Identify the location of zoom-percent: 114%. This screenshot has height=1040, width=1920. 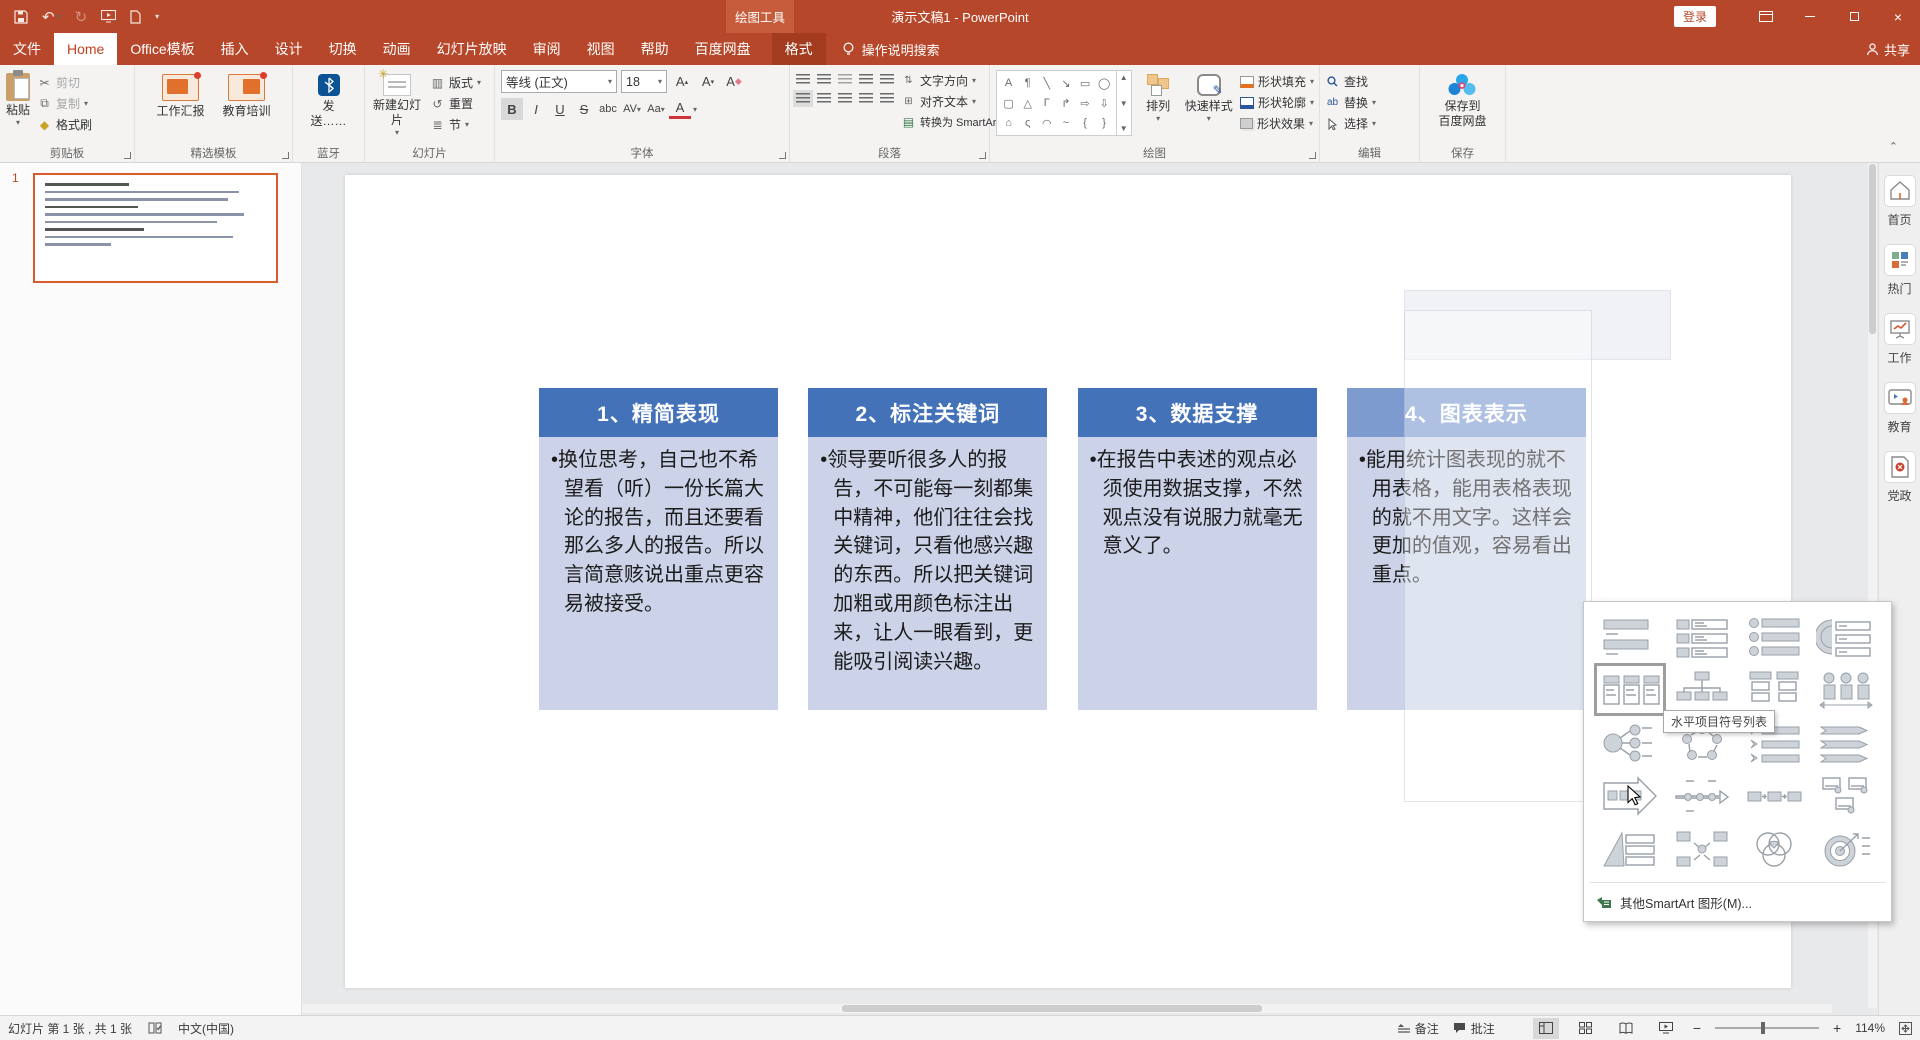
(1870, 1028).